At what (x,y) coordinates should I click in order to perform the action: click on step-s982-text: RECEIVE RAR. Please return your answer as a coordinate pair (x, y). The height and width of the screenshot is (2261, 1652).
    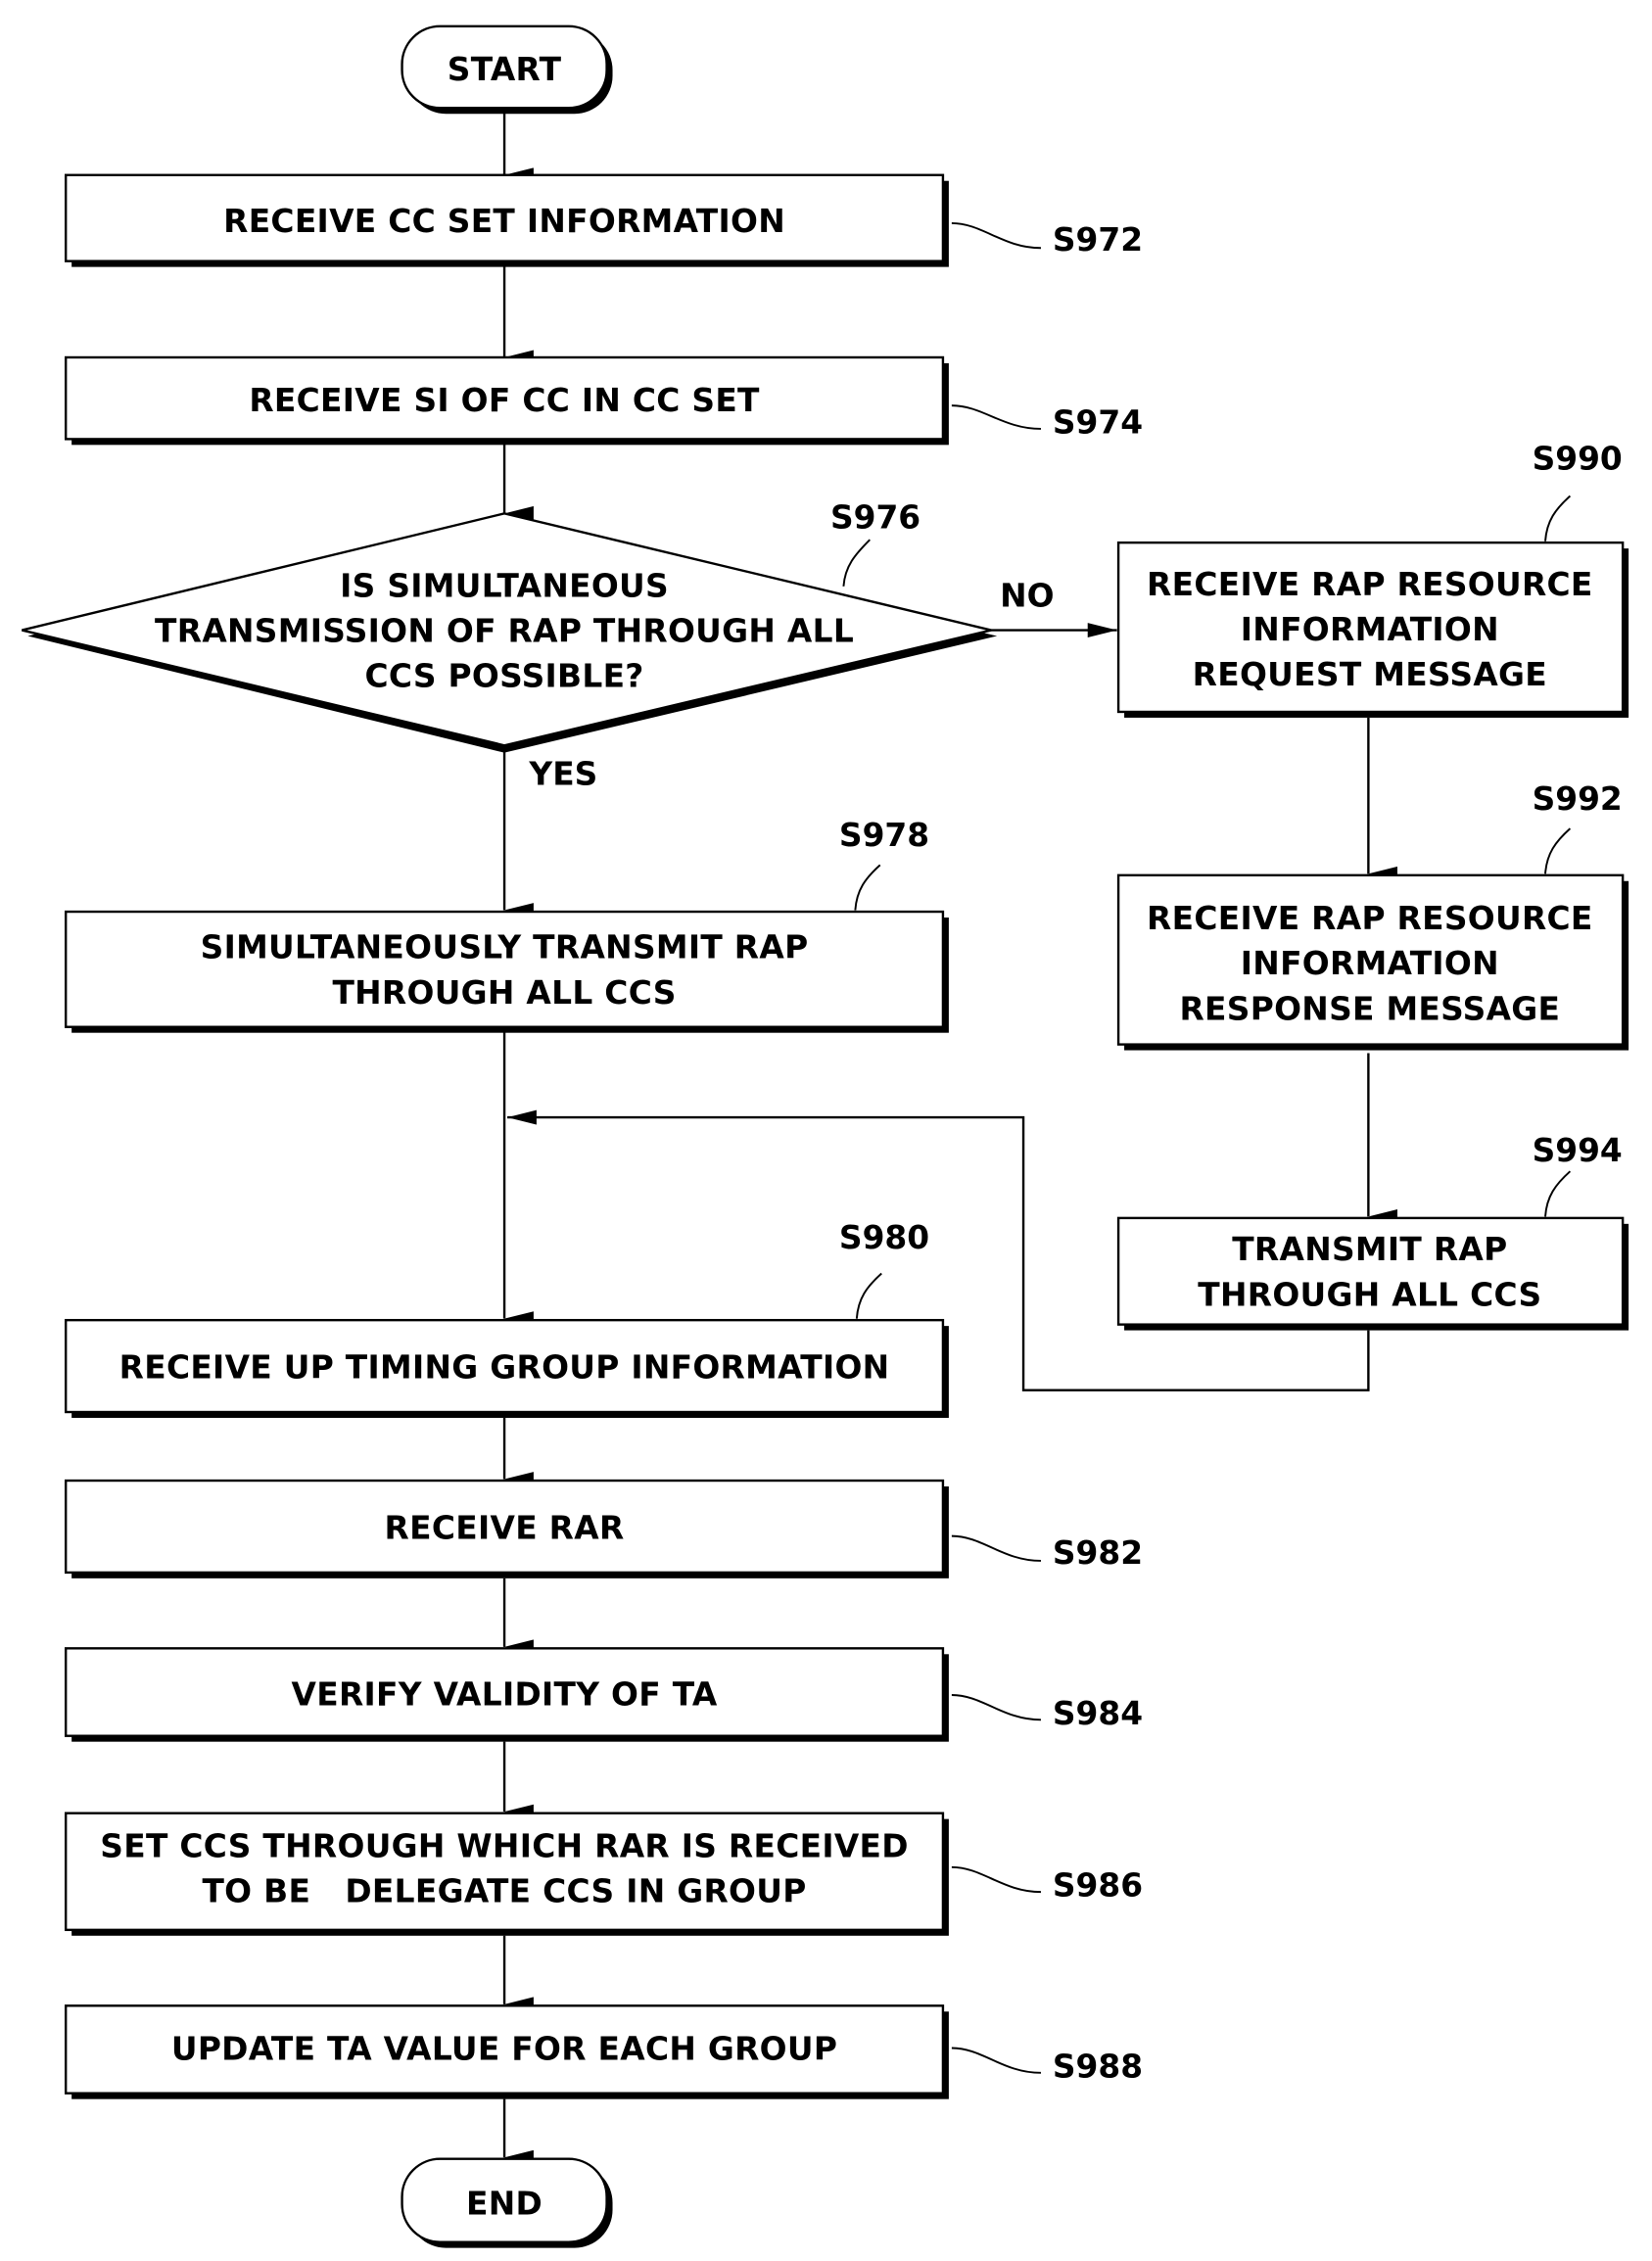
    Looking at the image, I should click on (505, 1528).